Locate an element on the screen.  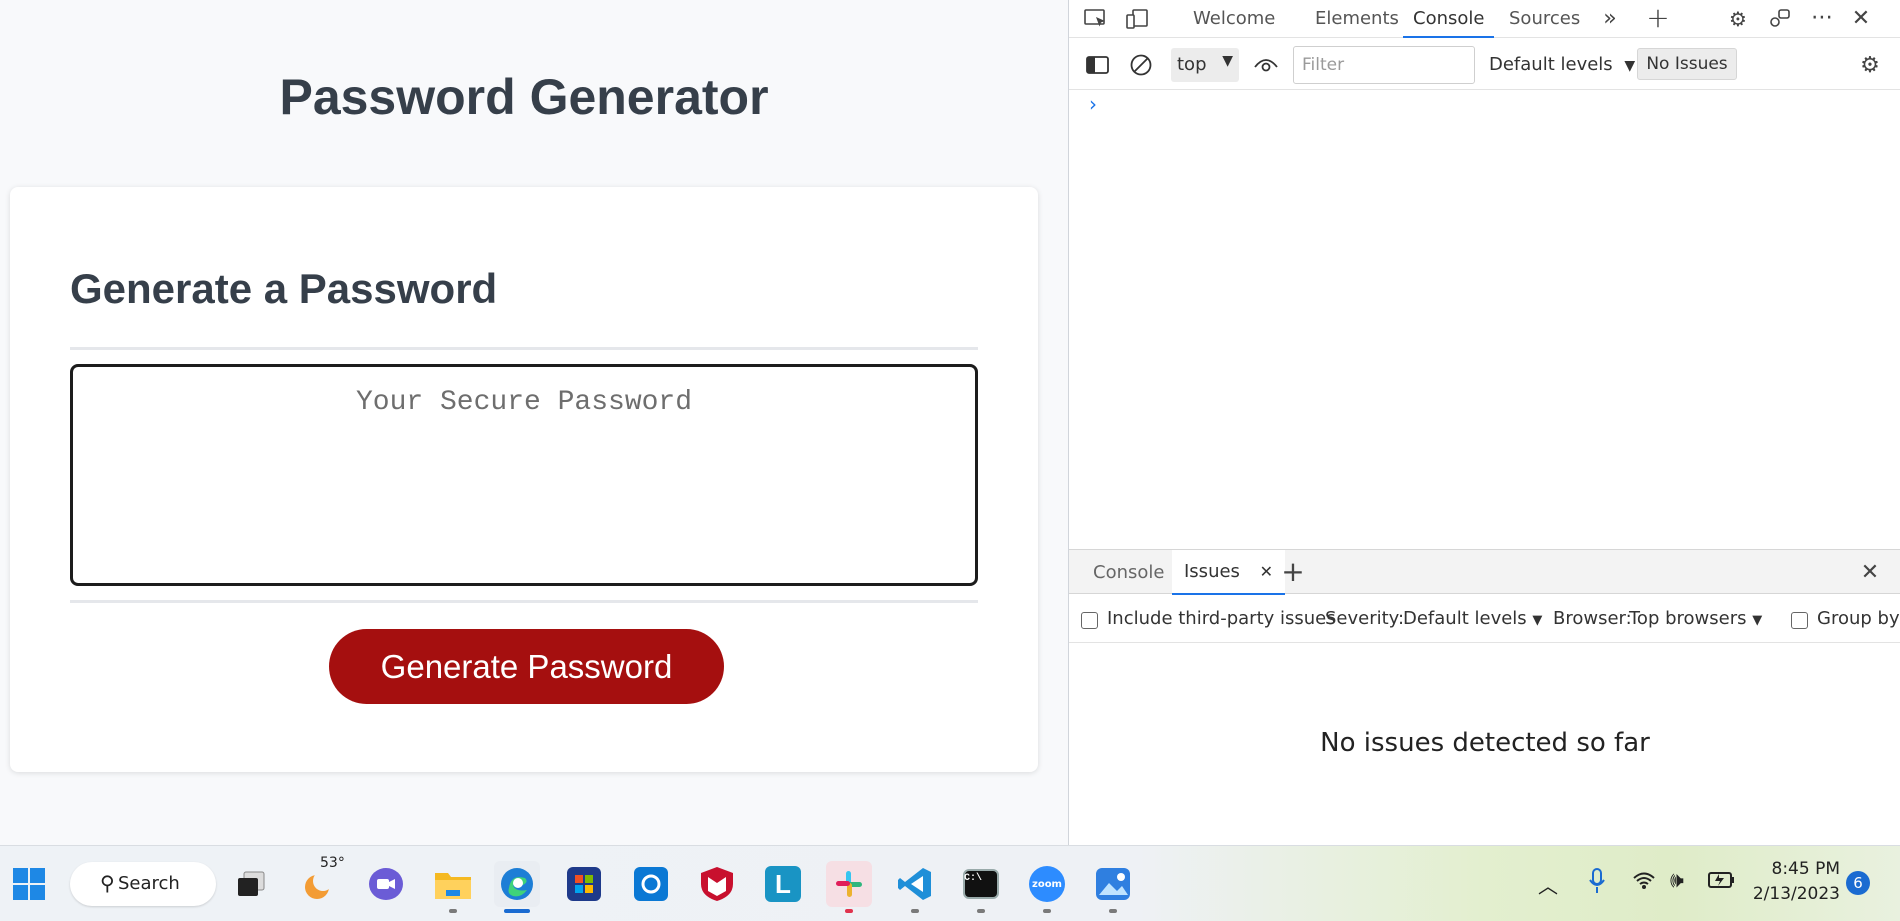
task-view-icon is located at coordinates (251, 883).